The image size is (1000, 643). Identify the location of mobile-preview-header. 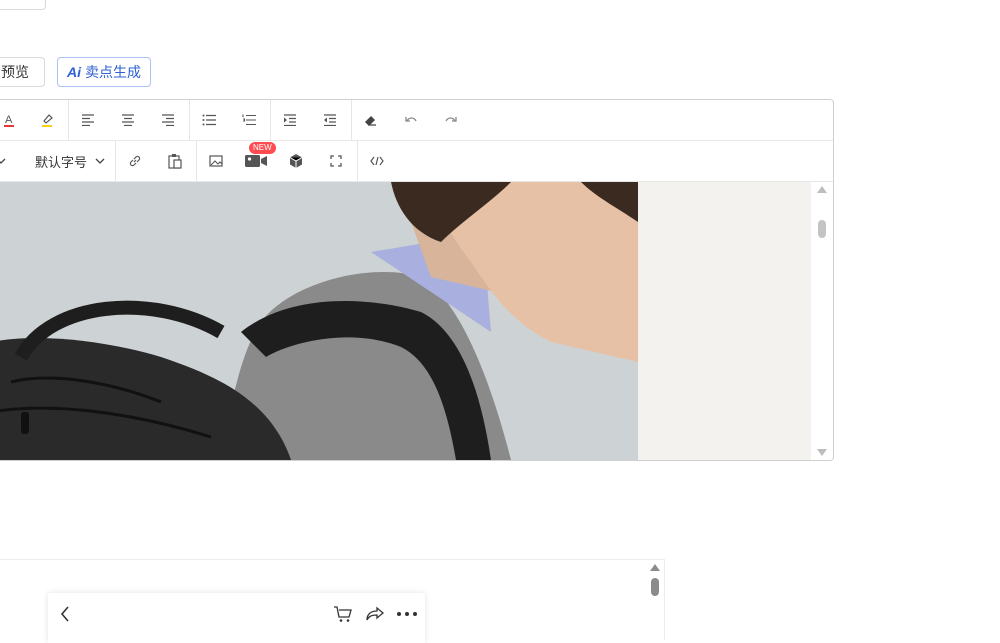
(236, 618).